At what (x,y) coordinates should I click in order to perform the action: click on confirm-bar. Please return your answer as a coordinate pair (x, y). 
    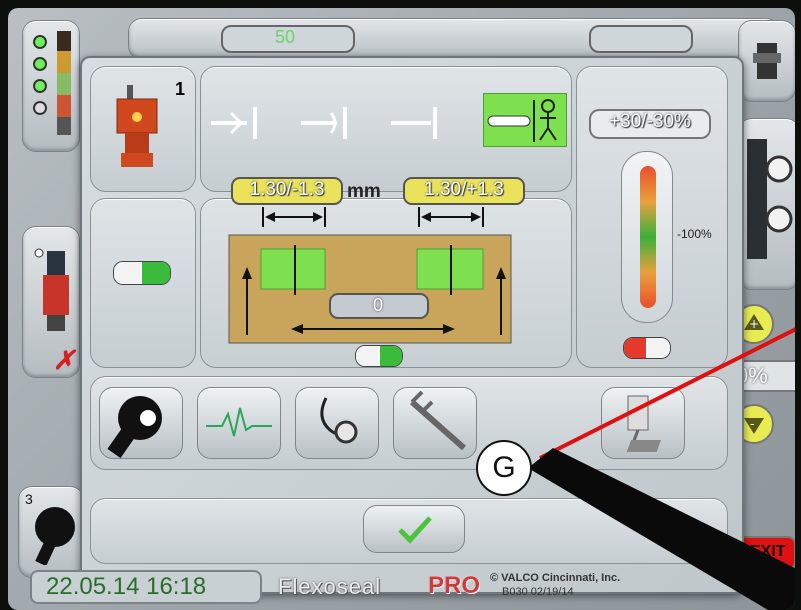
    Looking at the image, I should click on (409, 531).